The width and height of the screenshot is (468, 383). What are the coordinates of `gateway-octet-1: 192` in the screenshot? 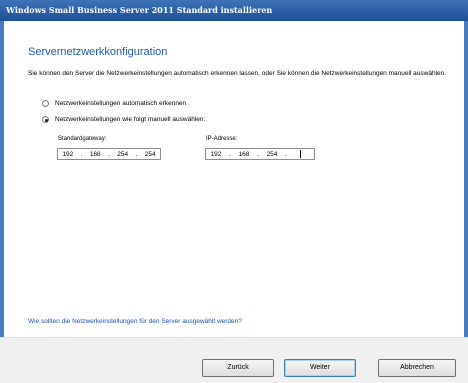 It's located at (68, 154).